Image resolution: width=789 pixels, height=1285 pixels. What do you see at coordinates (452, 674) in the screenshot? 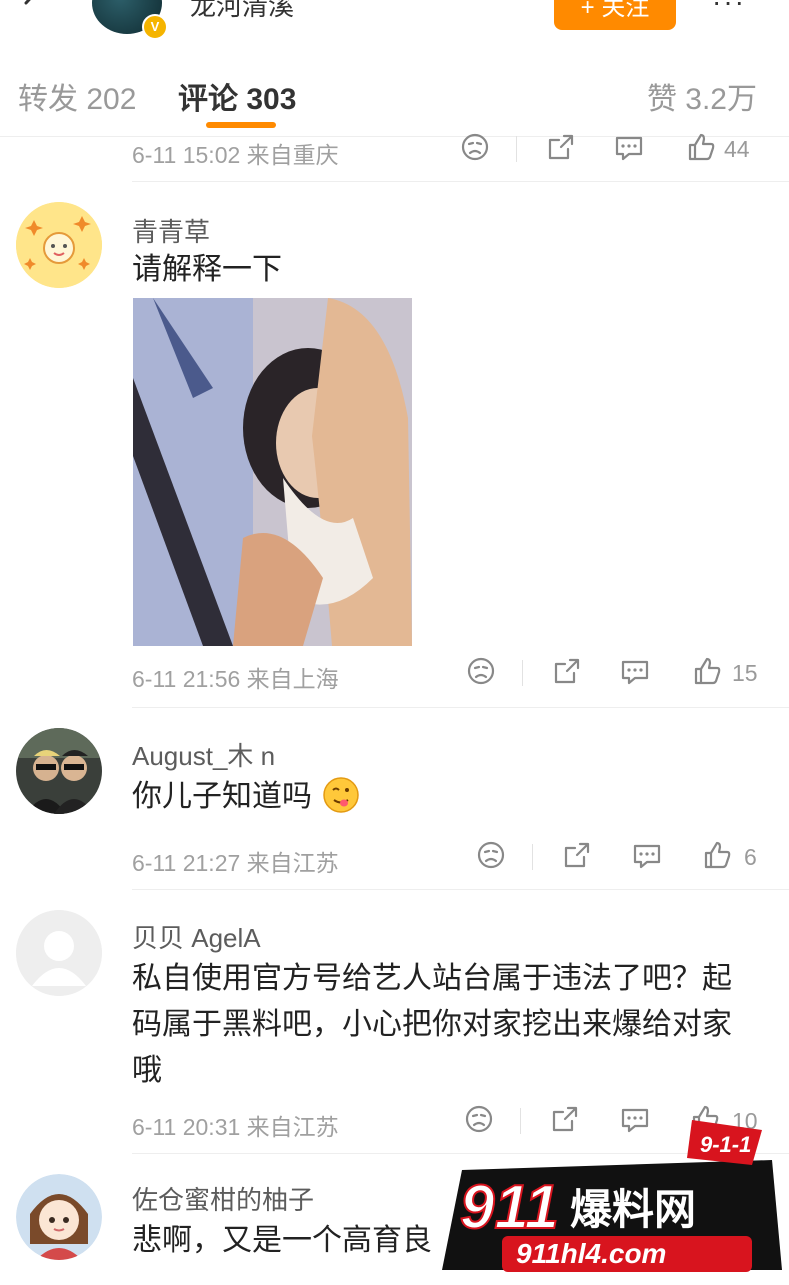
I see `comment-actions: 6-11 21:56 来自上海 15` at bounding box center [452, 674].